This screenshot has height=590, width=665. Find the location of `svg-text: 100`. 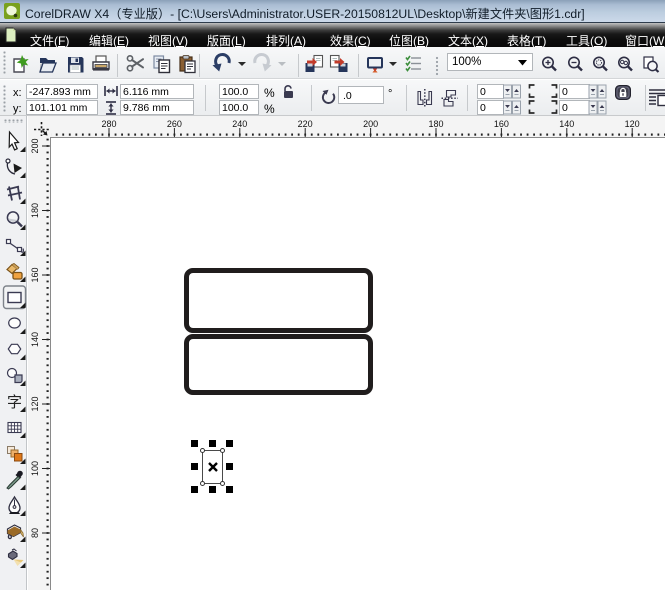

svg-text: 100 is located at coordinates (35, 468).